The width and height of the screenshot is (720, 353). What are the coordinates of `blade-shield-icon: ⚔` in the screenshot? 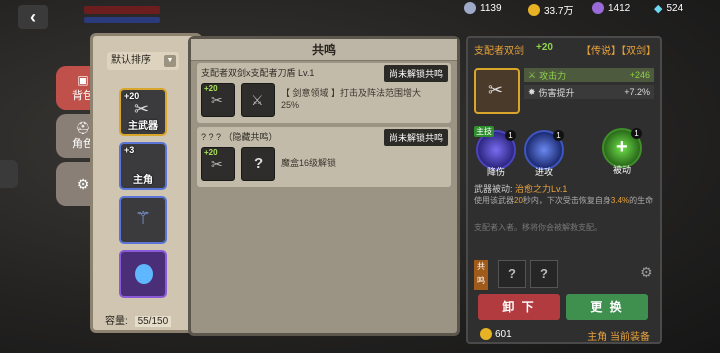 It's located at (257, 100).